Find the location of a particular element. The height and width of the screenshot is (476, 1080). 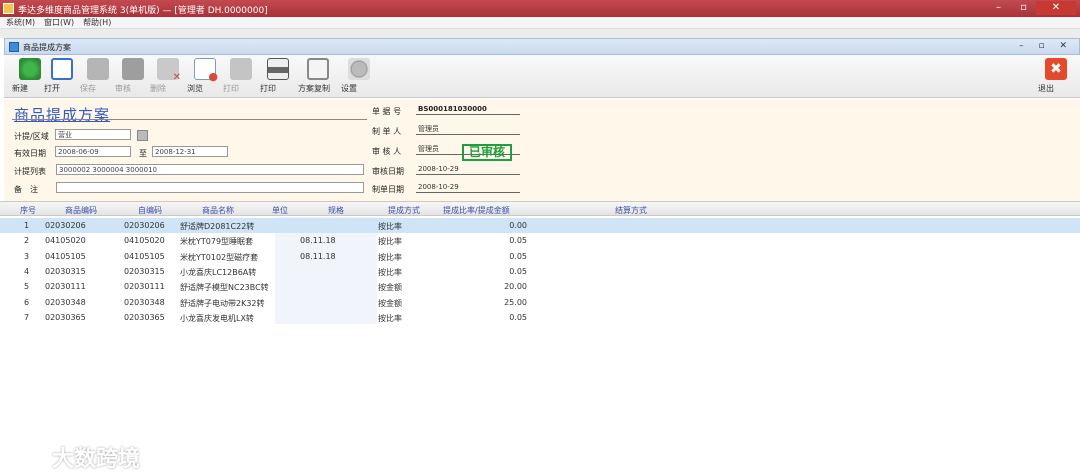

copy-scheme-button: 方案复制 is located at coordinates (318, 77).